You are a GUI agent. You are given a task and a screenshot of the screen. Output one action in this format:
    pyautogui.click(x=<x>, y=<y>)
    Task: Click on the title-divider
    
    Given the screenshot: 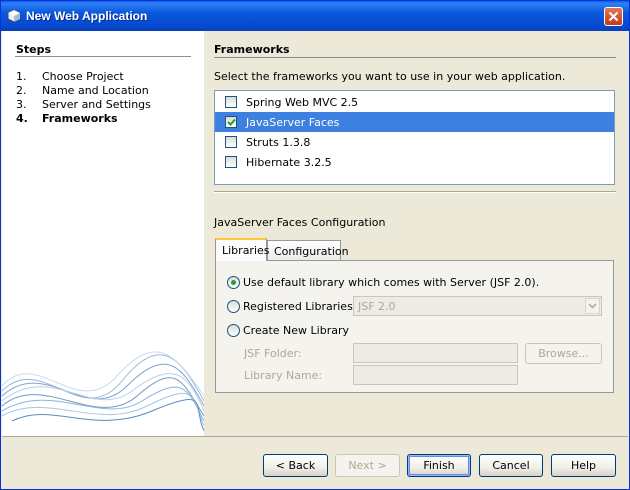 What is the action you would take?
    pyautogui.click(x=415, y=57)
    